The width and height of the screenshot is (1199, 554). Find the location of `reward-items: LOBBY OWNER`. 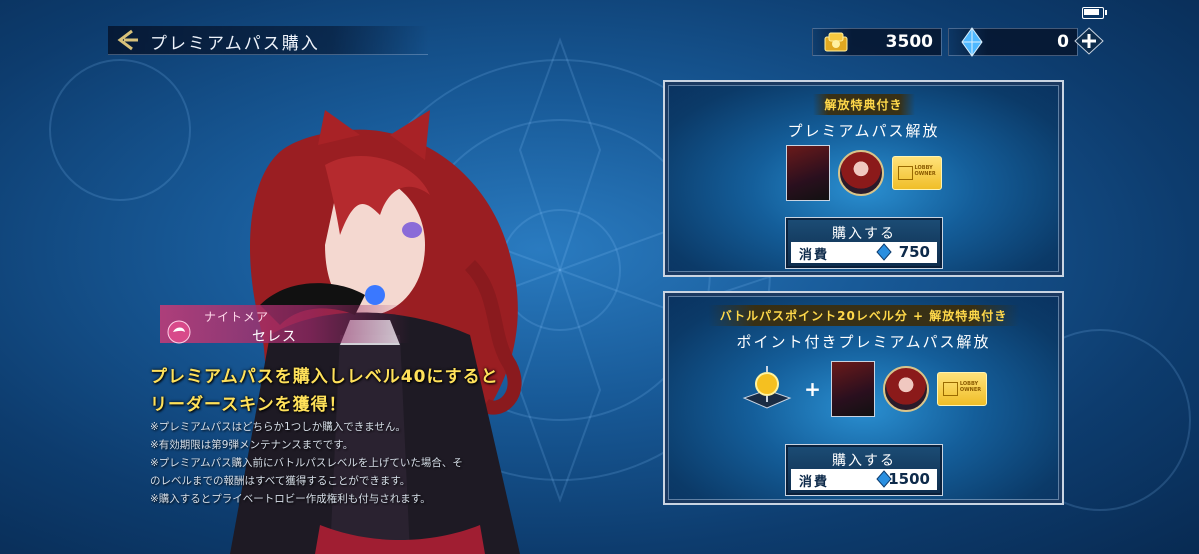

reward-items: LOBBY OWNER is located at coordinates (863, 173).